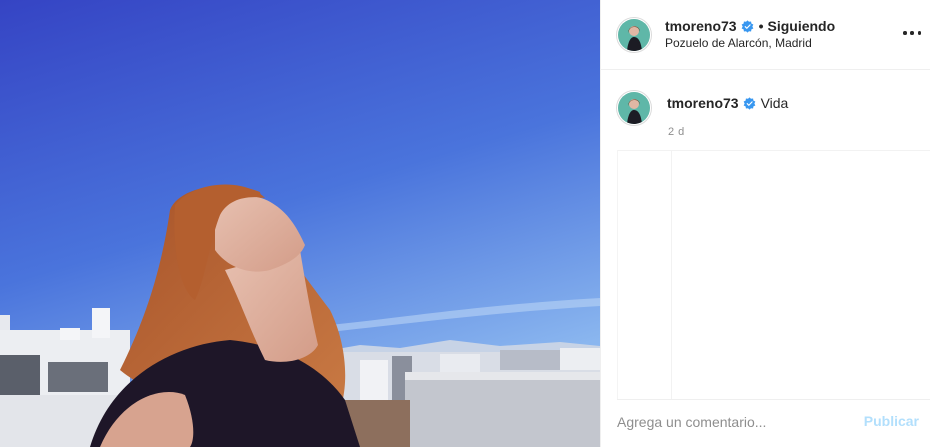  I want to click on comment-bar: Publicar, so click(765, 423).